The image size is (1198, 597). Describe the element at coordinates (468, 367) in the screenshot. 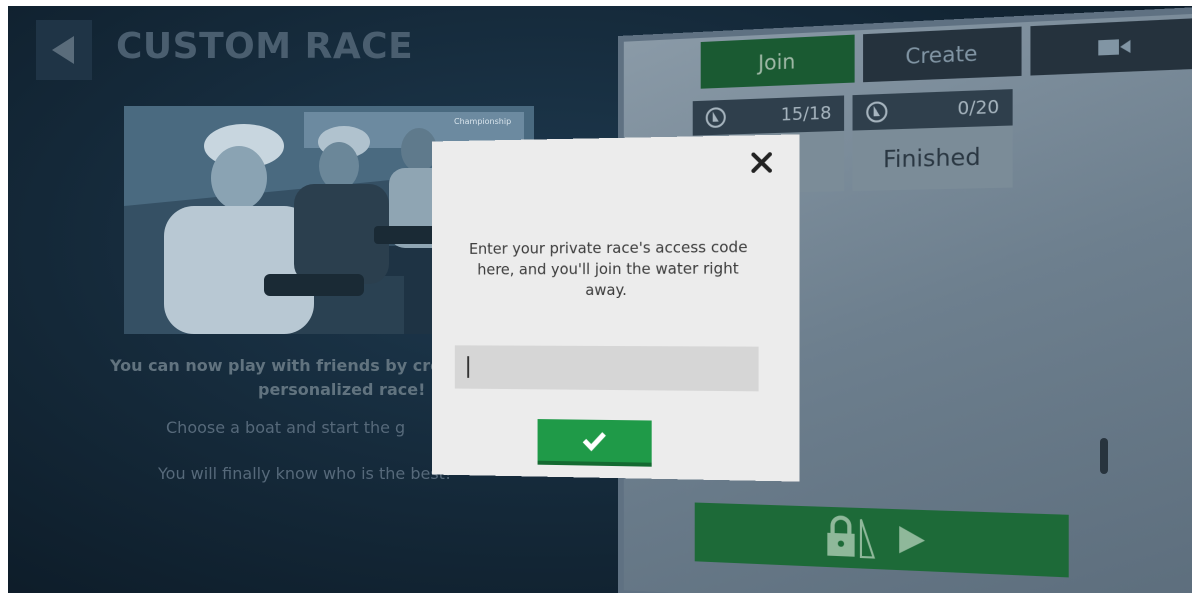

I see `text-caret` at that location.